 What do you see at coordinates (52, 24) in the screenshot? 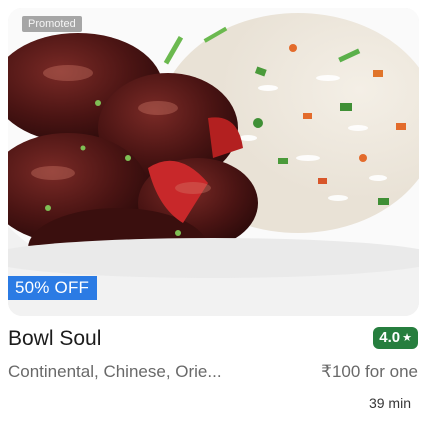
I see `promoted-badge: Promoted` at bounding box center [52, 24].